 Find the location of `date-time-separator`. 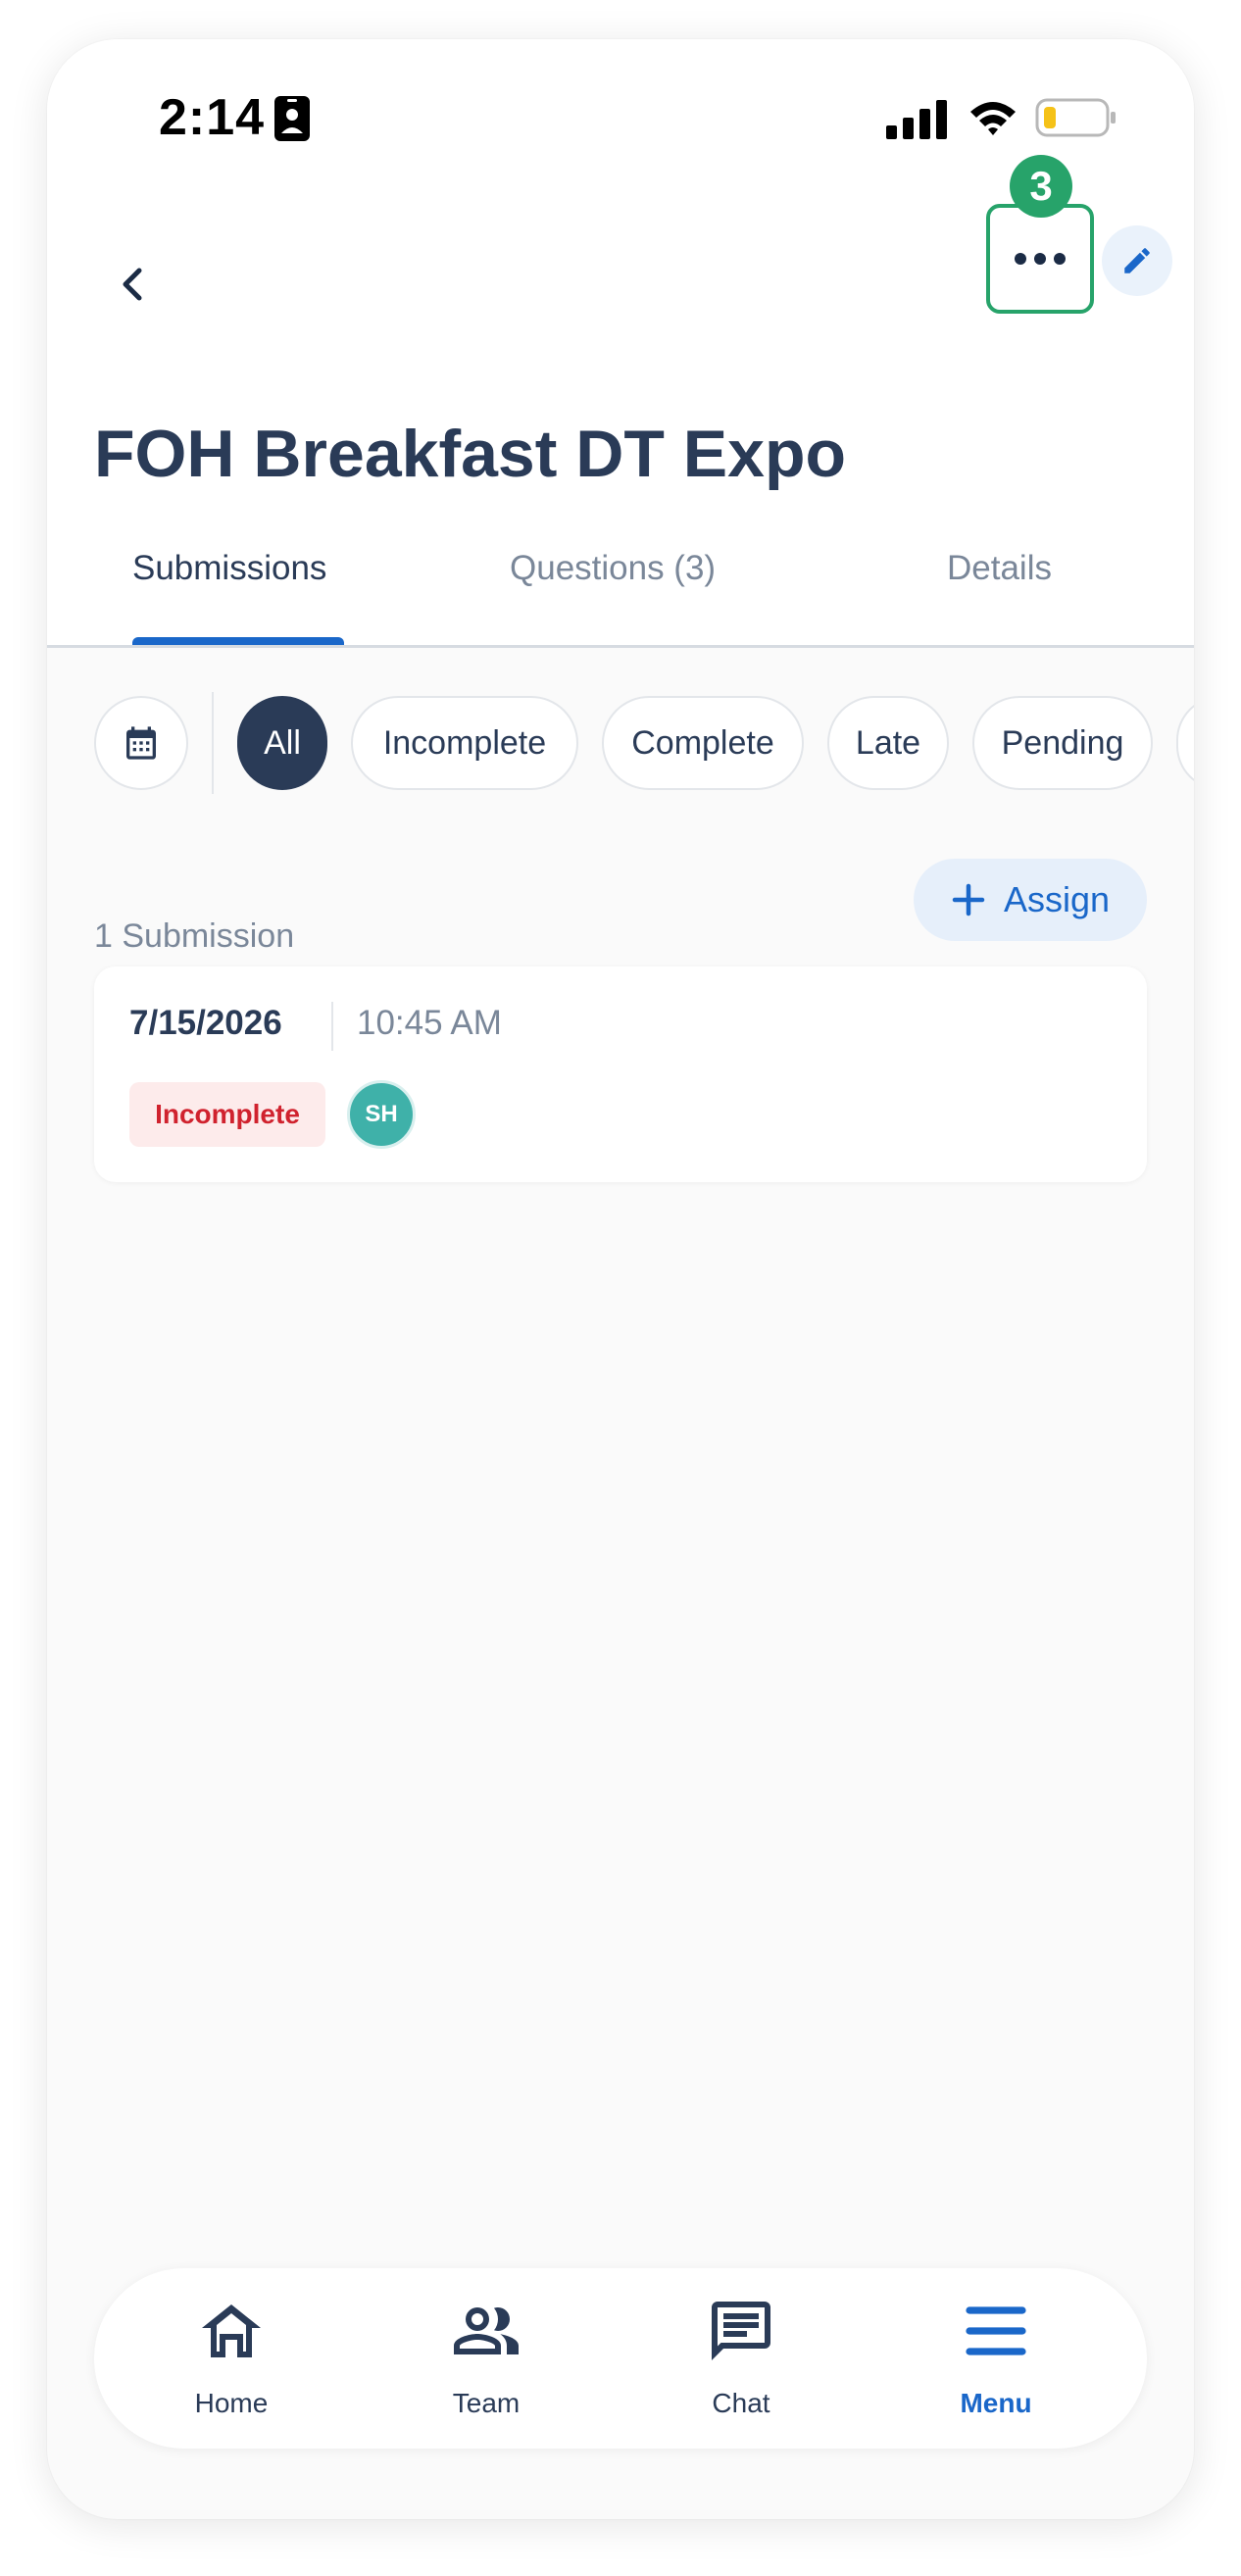

date-time-separator is located at coordinates (332, 1026).